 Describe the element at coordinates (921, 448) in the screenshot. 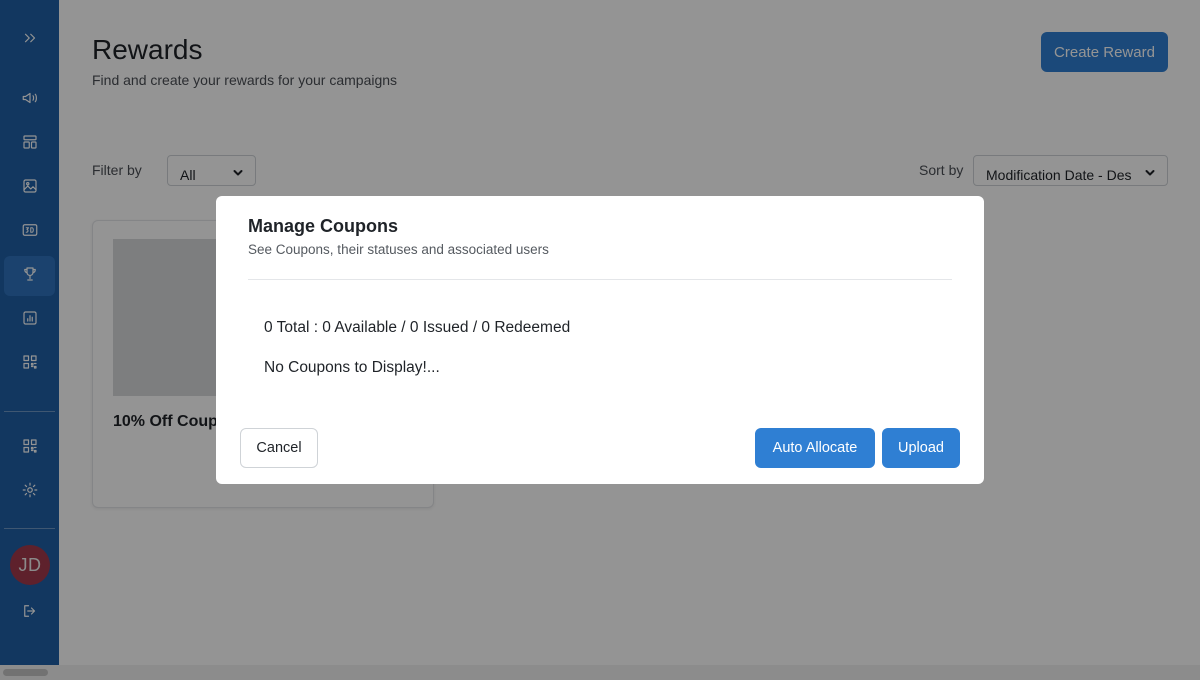

I see `upload-button: Upload` at that location.